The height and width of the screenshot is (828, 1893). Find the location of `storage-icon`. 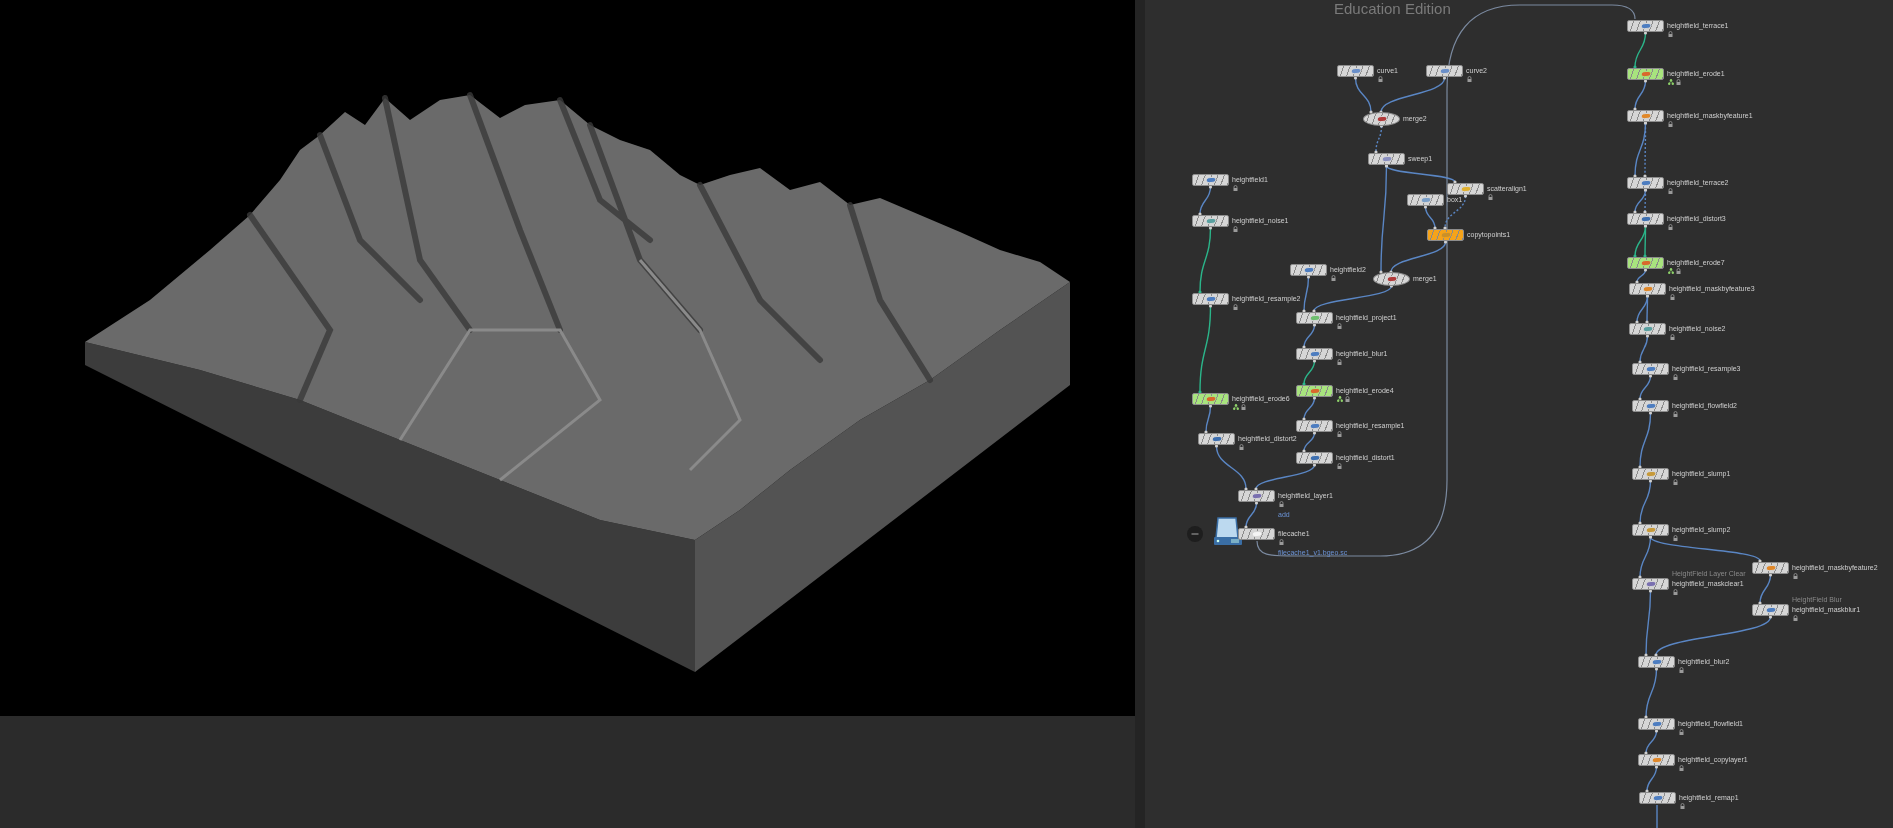

storage-icon is located at coordinates (1228, 531).